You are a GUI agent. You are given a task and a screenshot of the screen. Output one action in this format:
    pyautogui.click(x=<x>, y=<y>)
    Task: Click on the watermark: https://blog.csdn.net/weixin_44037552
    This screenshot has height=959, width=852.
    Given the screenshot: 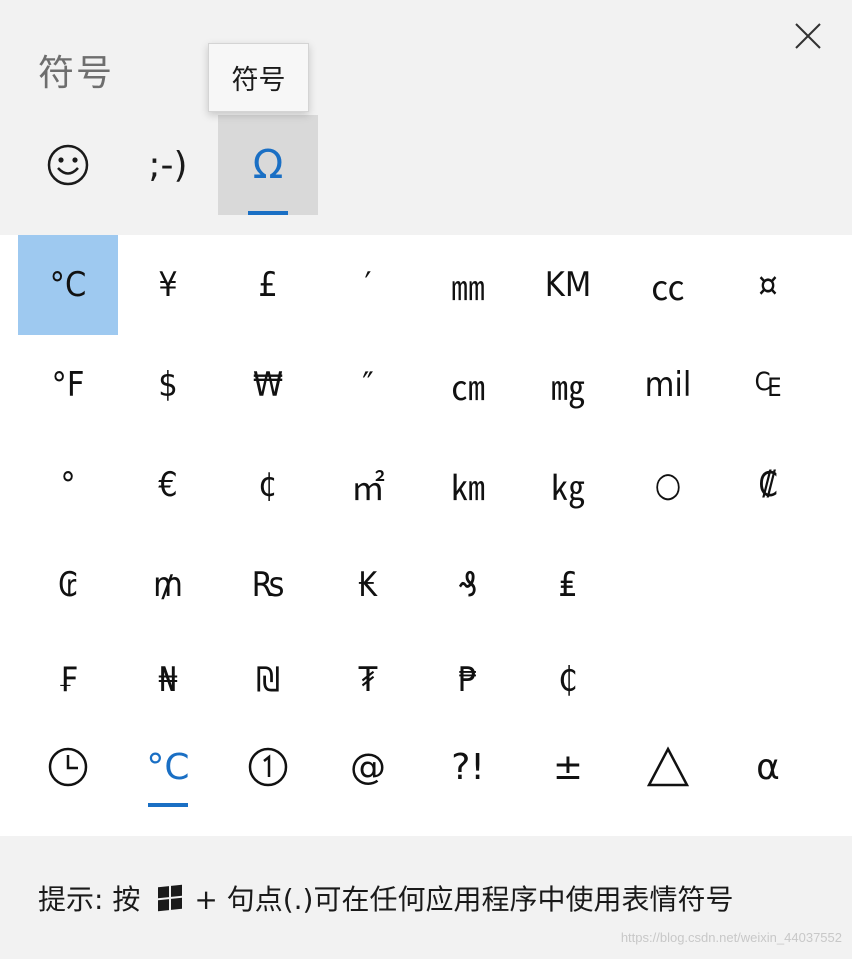 What is the action you would take?
    pyautogui.click(x=731, y=937)
    